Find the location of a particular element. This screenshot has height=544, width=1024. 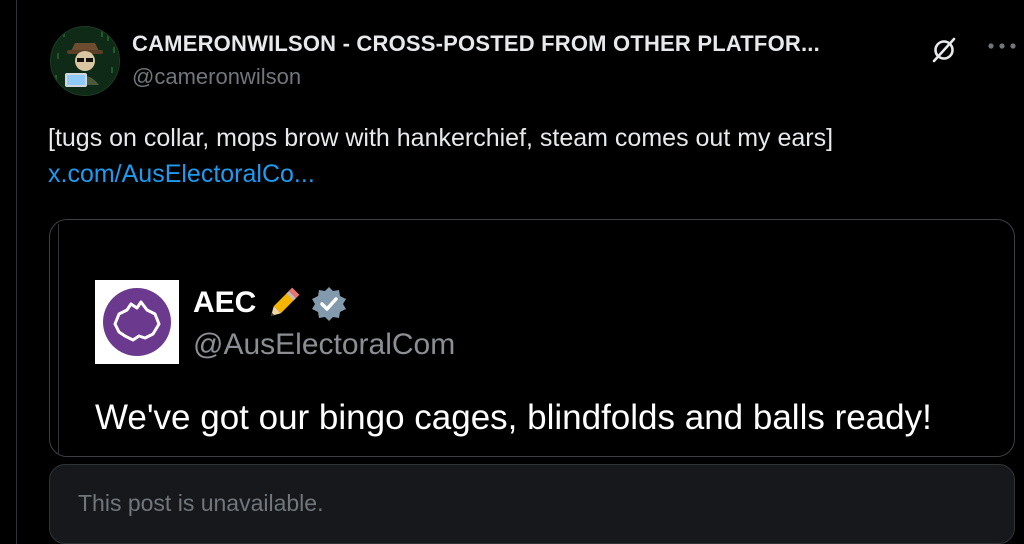

quoted-author-handle: @AusElectoralCom is located at coordinates (324, 344).